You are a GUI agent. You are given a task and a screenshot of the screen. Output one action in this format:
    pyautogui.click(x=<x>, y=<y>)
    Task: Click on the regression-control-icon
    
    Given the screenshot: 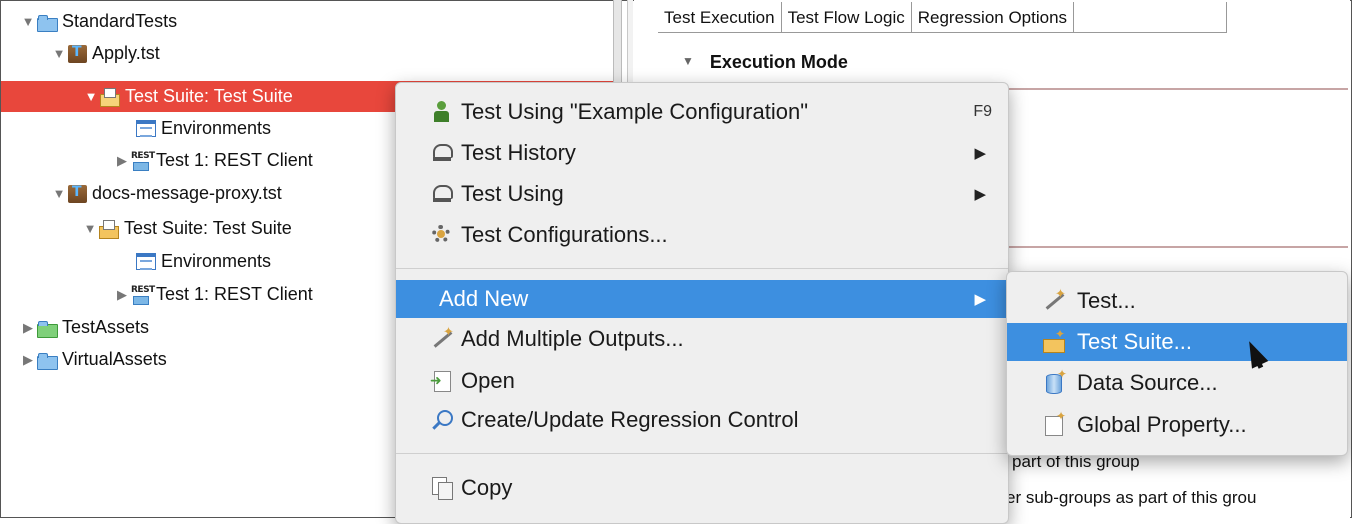 What is the action you would take?
    pyautogui.click(x=442, y=420)
    